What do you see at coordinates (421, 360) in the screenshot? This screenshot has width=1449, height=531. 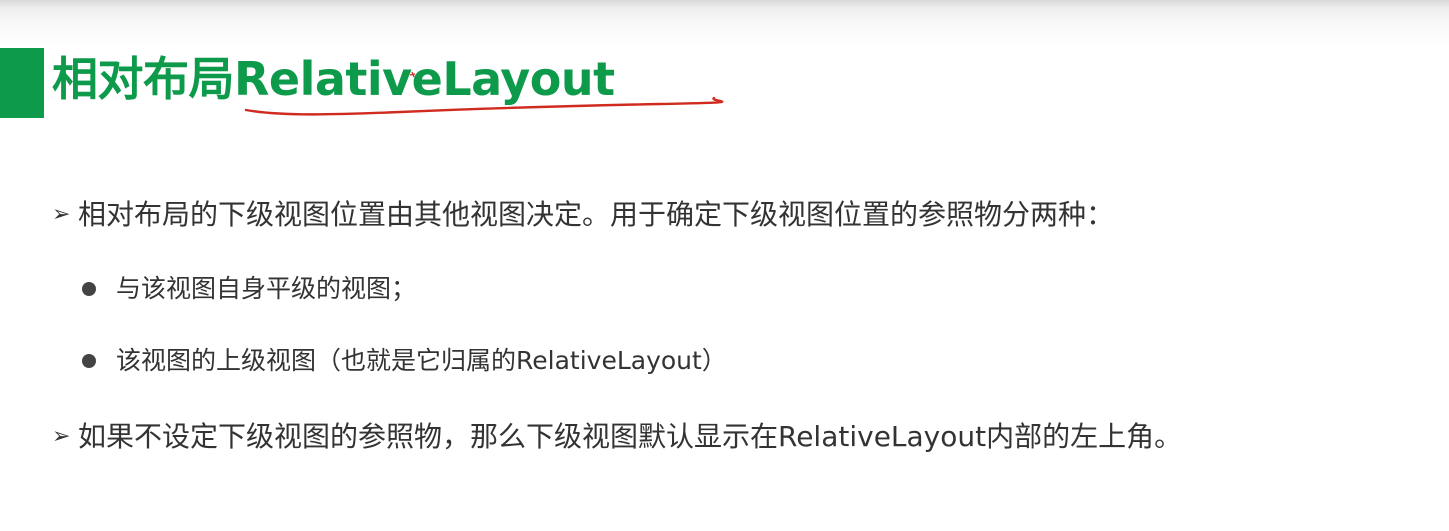 I see `sub-bullet-2-text: 该视图的上级视图（也就是它归属的RelativeLayout）` at bounding box center [421, 360].